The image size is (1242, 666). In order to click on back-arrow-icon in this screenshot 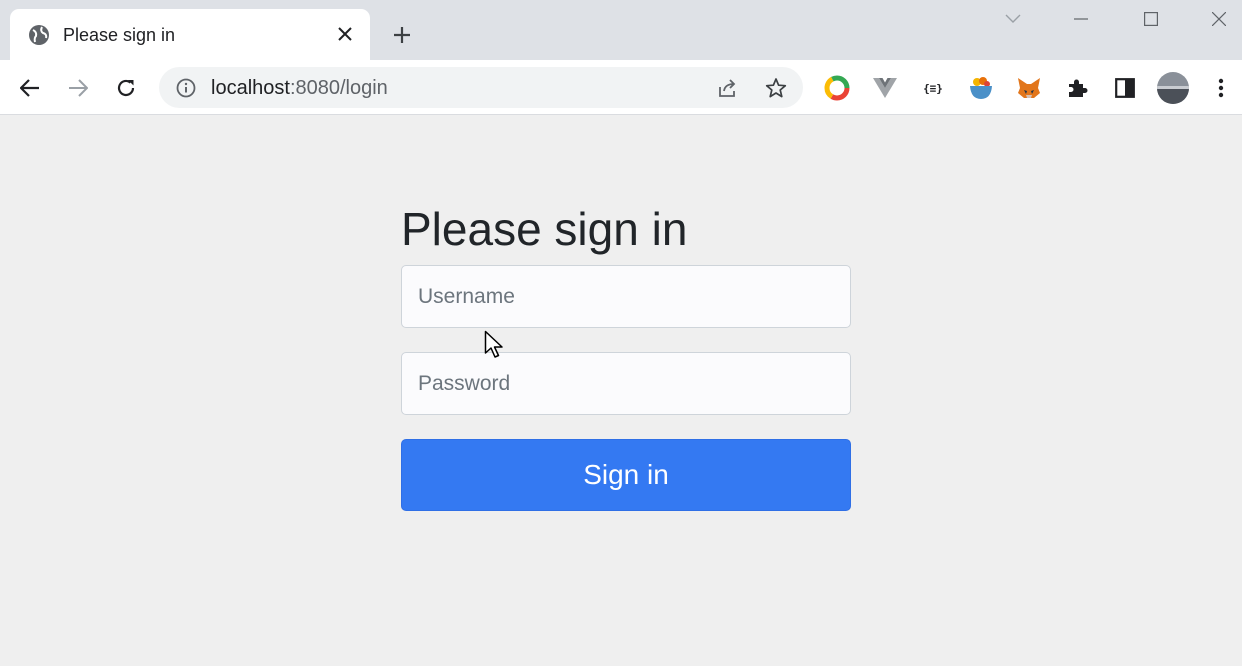, I will do `click(30, 88)`.